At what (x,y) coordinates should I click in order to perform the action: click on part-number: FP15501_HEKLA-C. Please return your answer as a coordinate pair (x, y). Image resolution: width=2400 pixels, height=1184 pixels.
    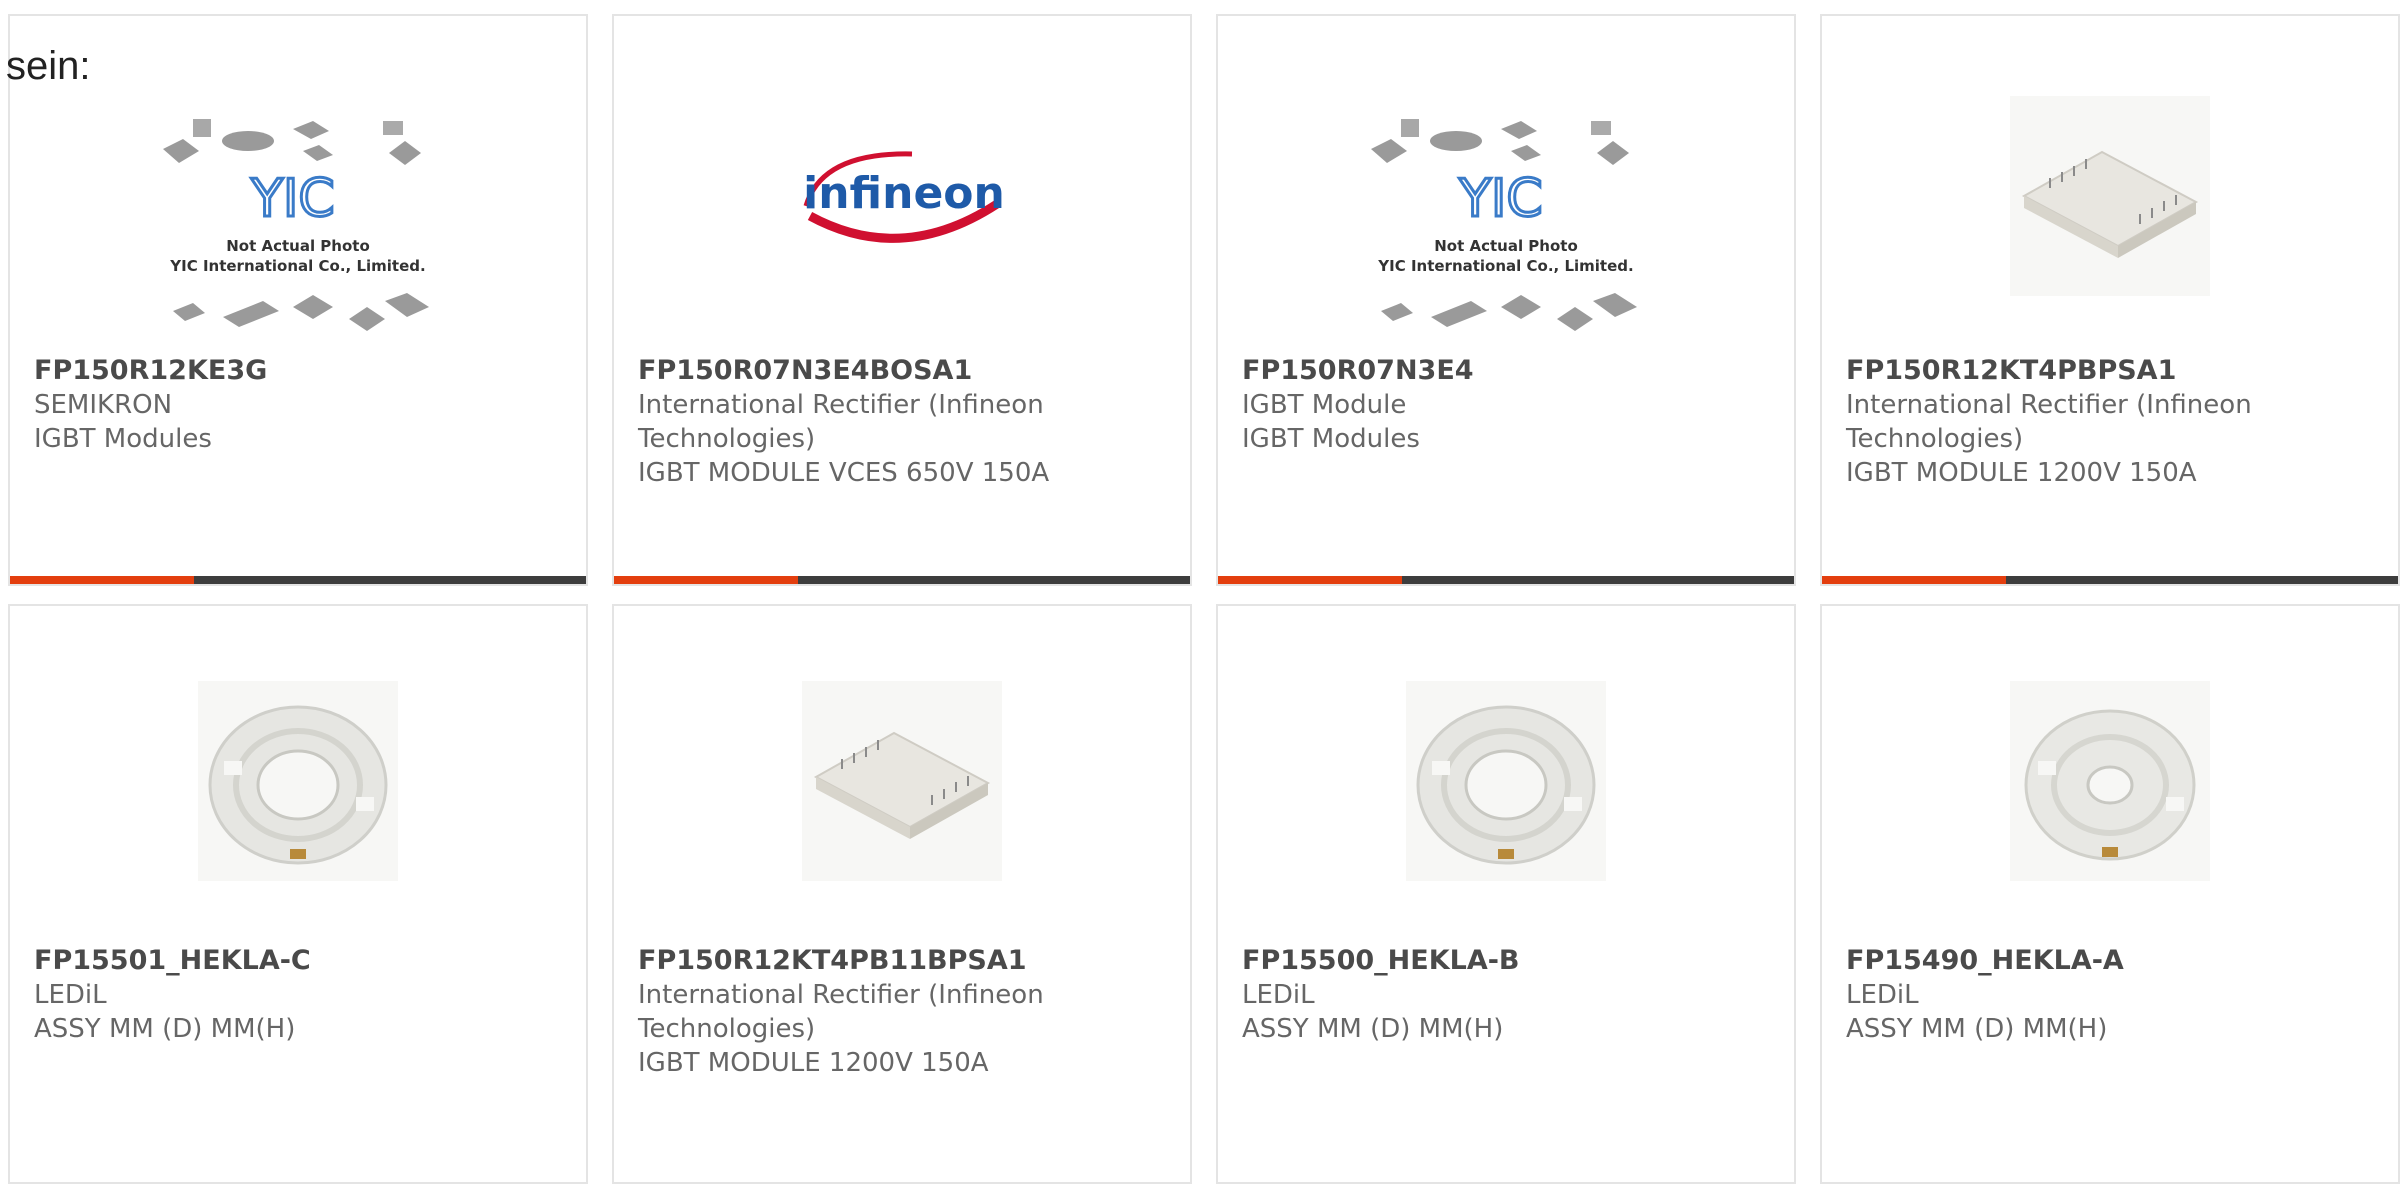
    Looking at the image, I should click on (300, 961).